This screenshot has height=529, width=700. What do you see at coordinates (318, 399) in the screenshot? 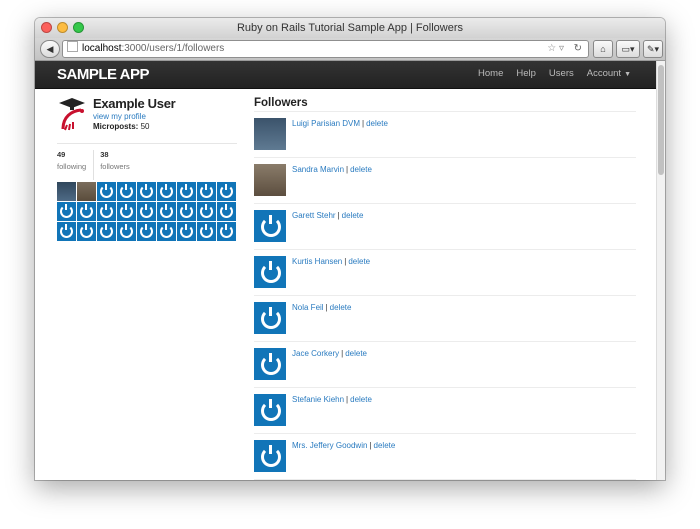
I see `follower-name-link: Stefanie Kiehn` at bounding box center [318, 399].